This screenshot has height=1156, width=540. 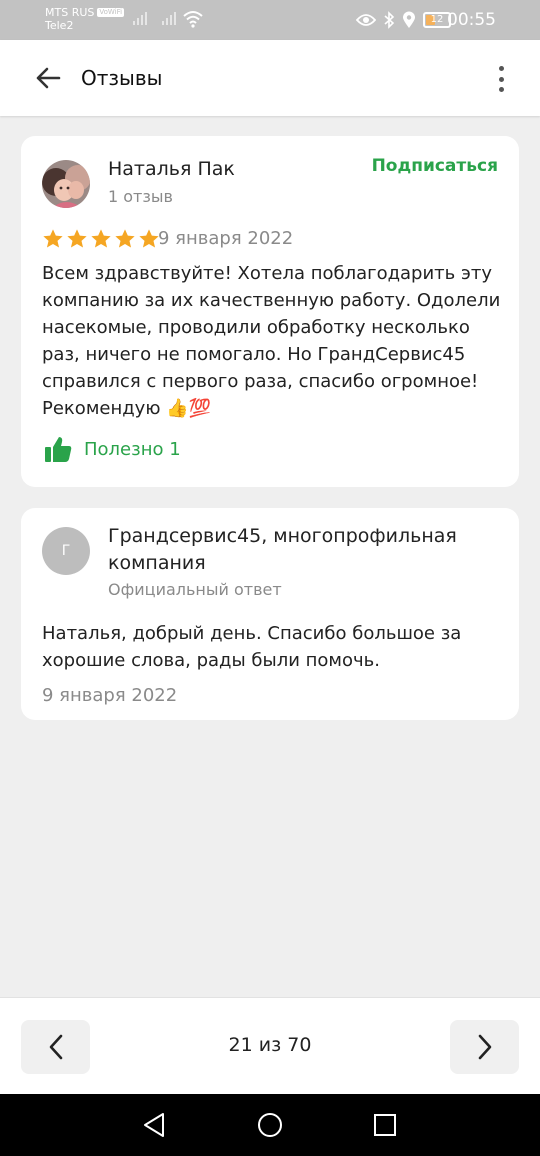 I want to click on triangle-back-icon, so click(x=154, y=1125).